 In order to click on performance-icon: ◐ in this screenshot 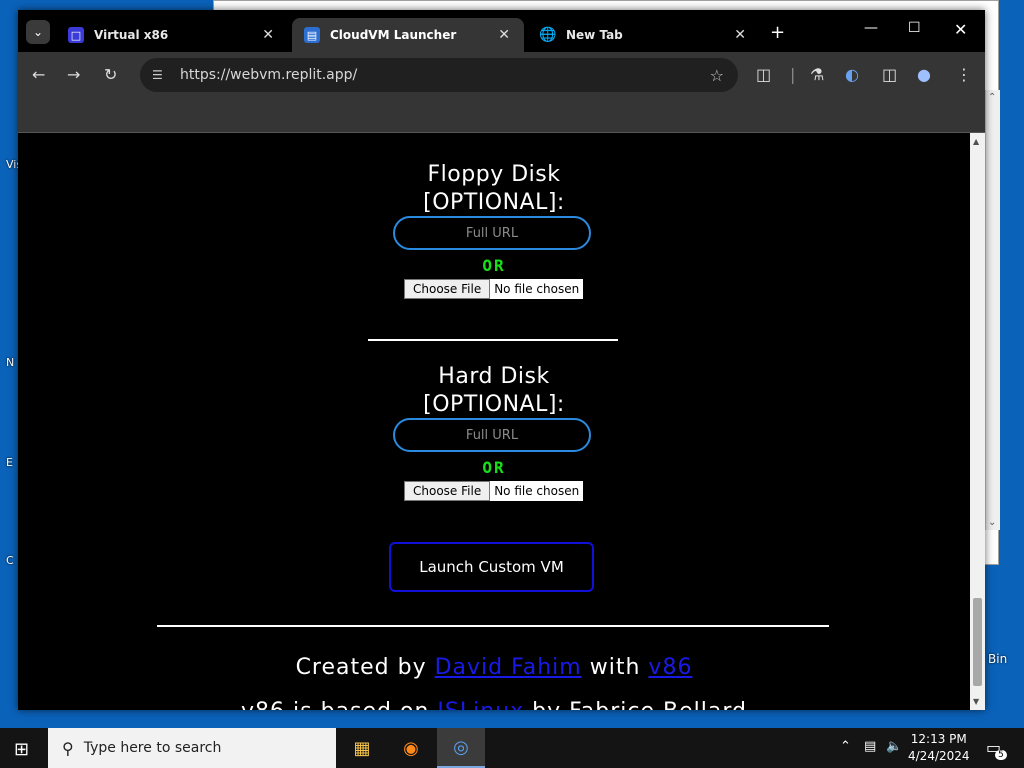, I will do `click(852, 74)`.